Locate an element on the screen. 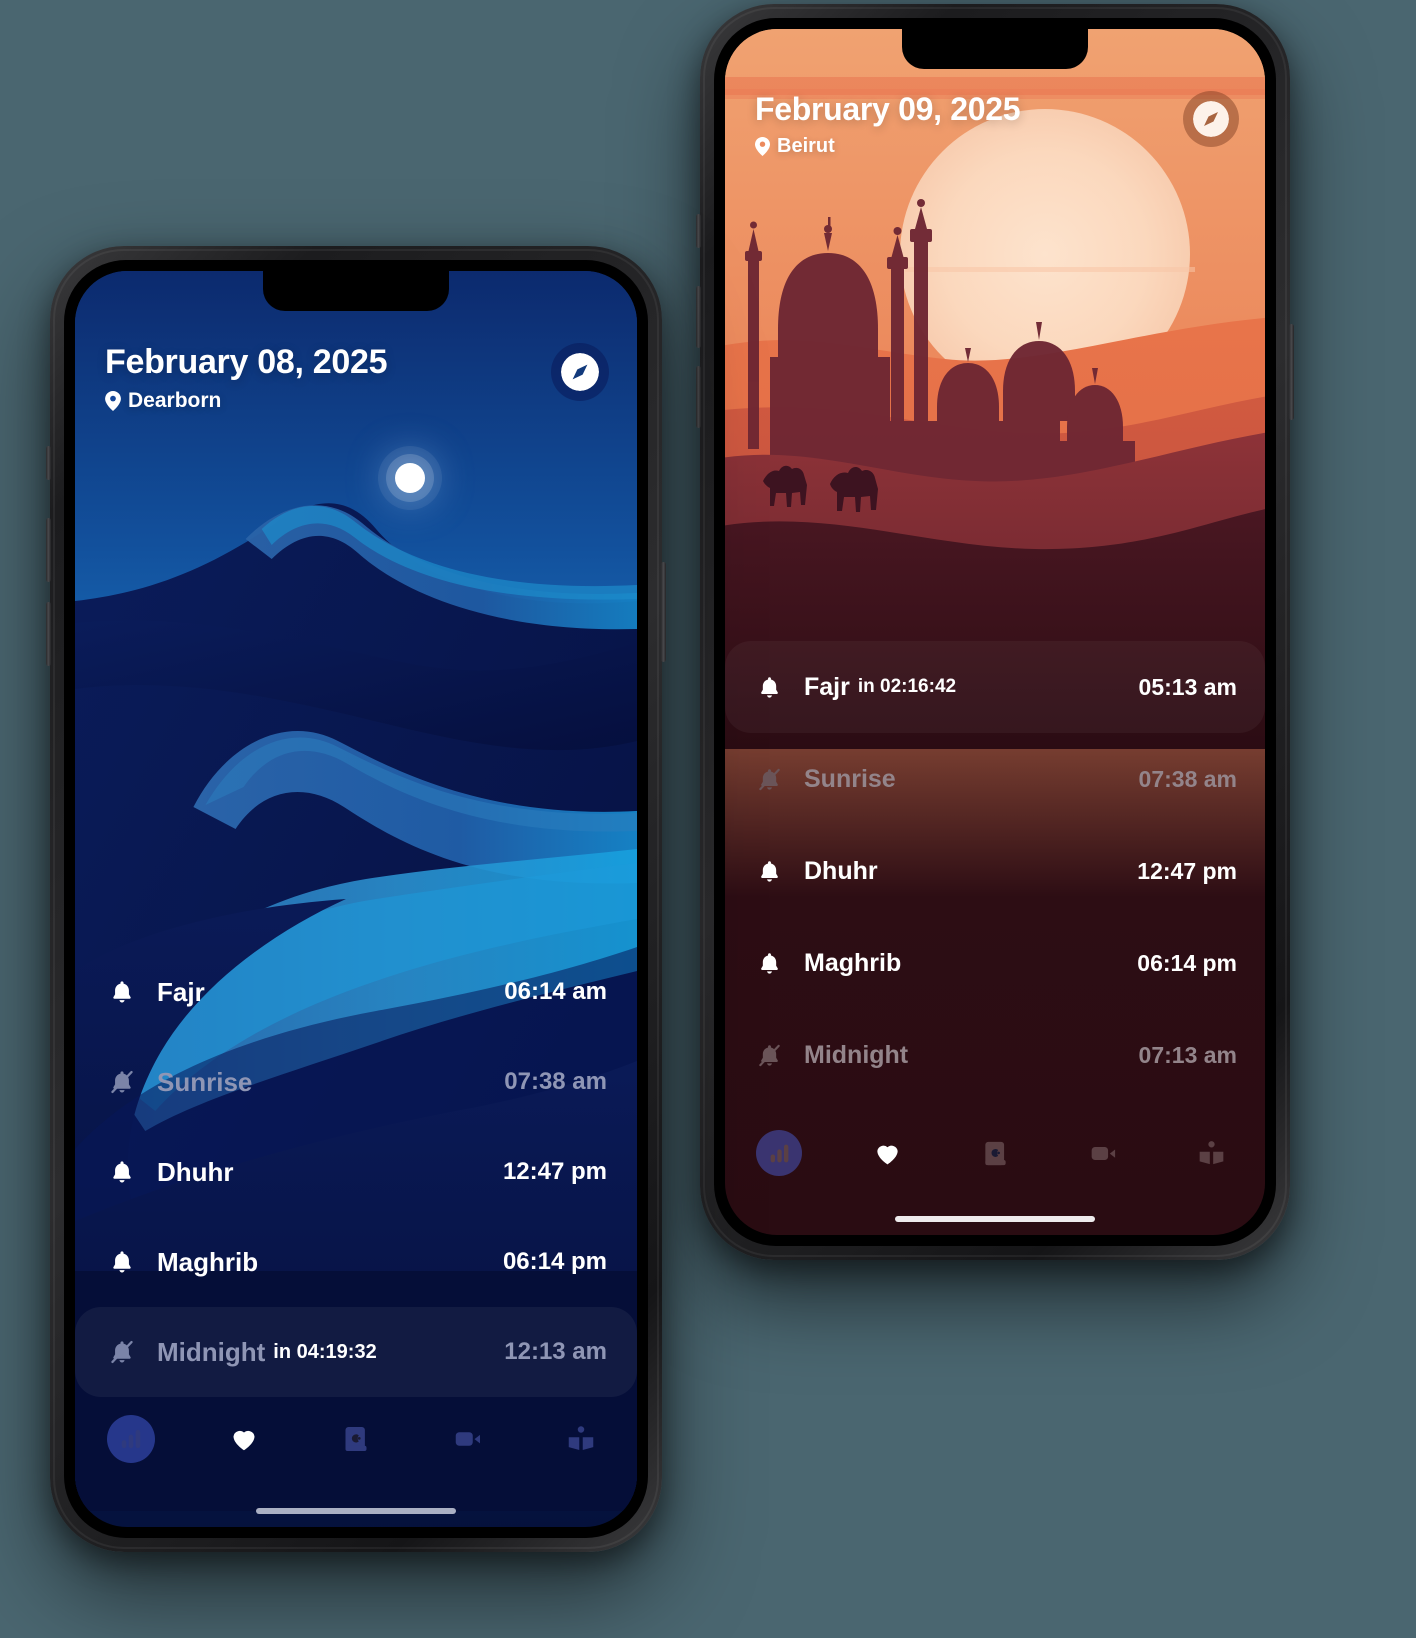 The image size is (1416, 1638). compass-icon is located at coordinates (1211, 119).